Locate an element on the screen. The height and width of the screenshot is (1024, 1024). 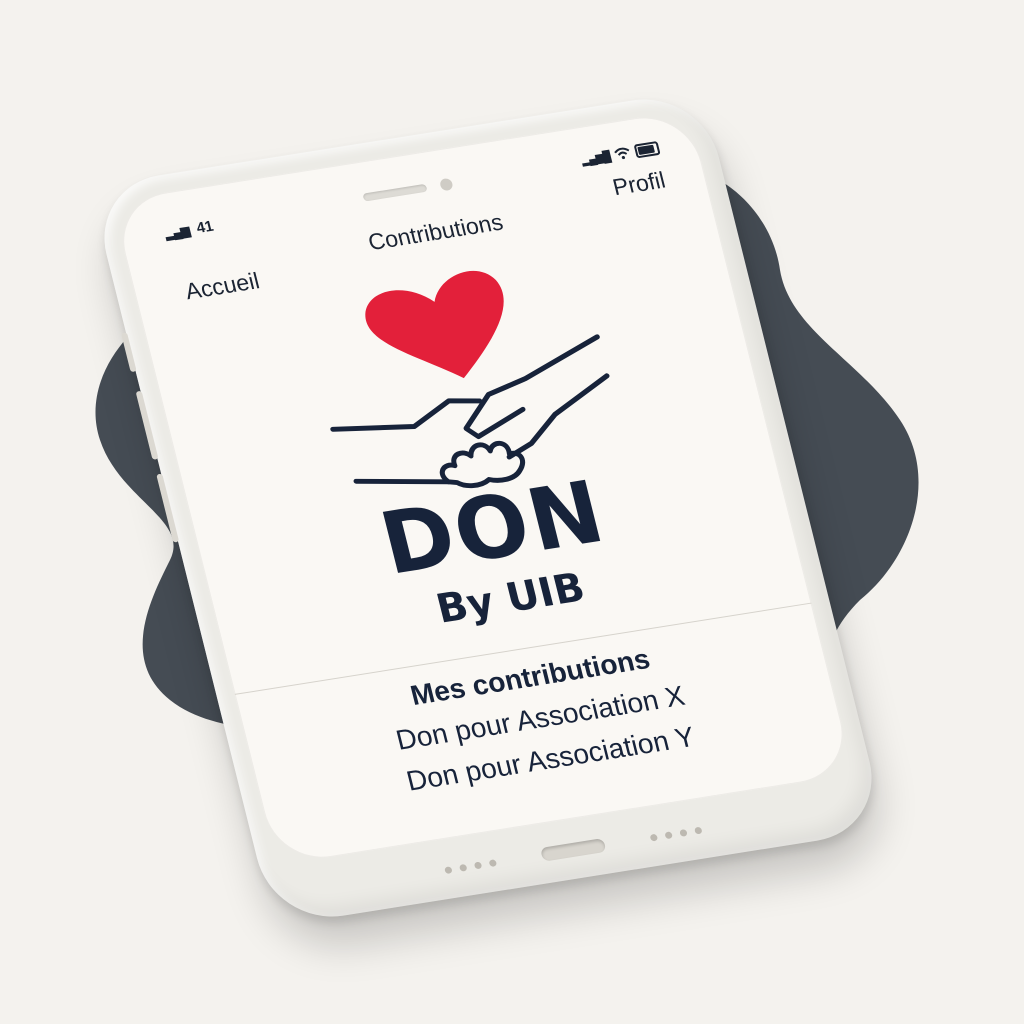
heart-icon is located at coordinates (434, 324).